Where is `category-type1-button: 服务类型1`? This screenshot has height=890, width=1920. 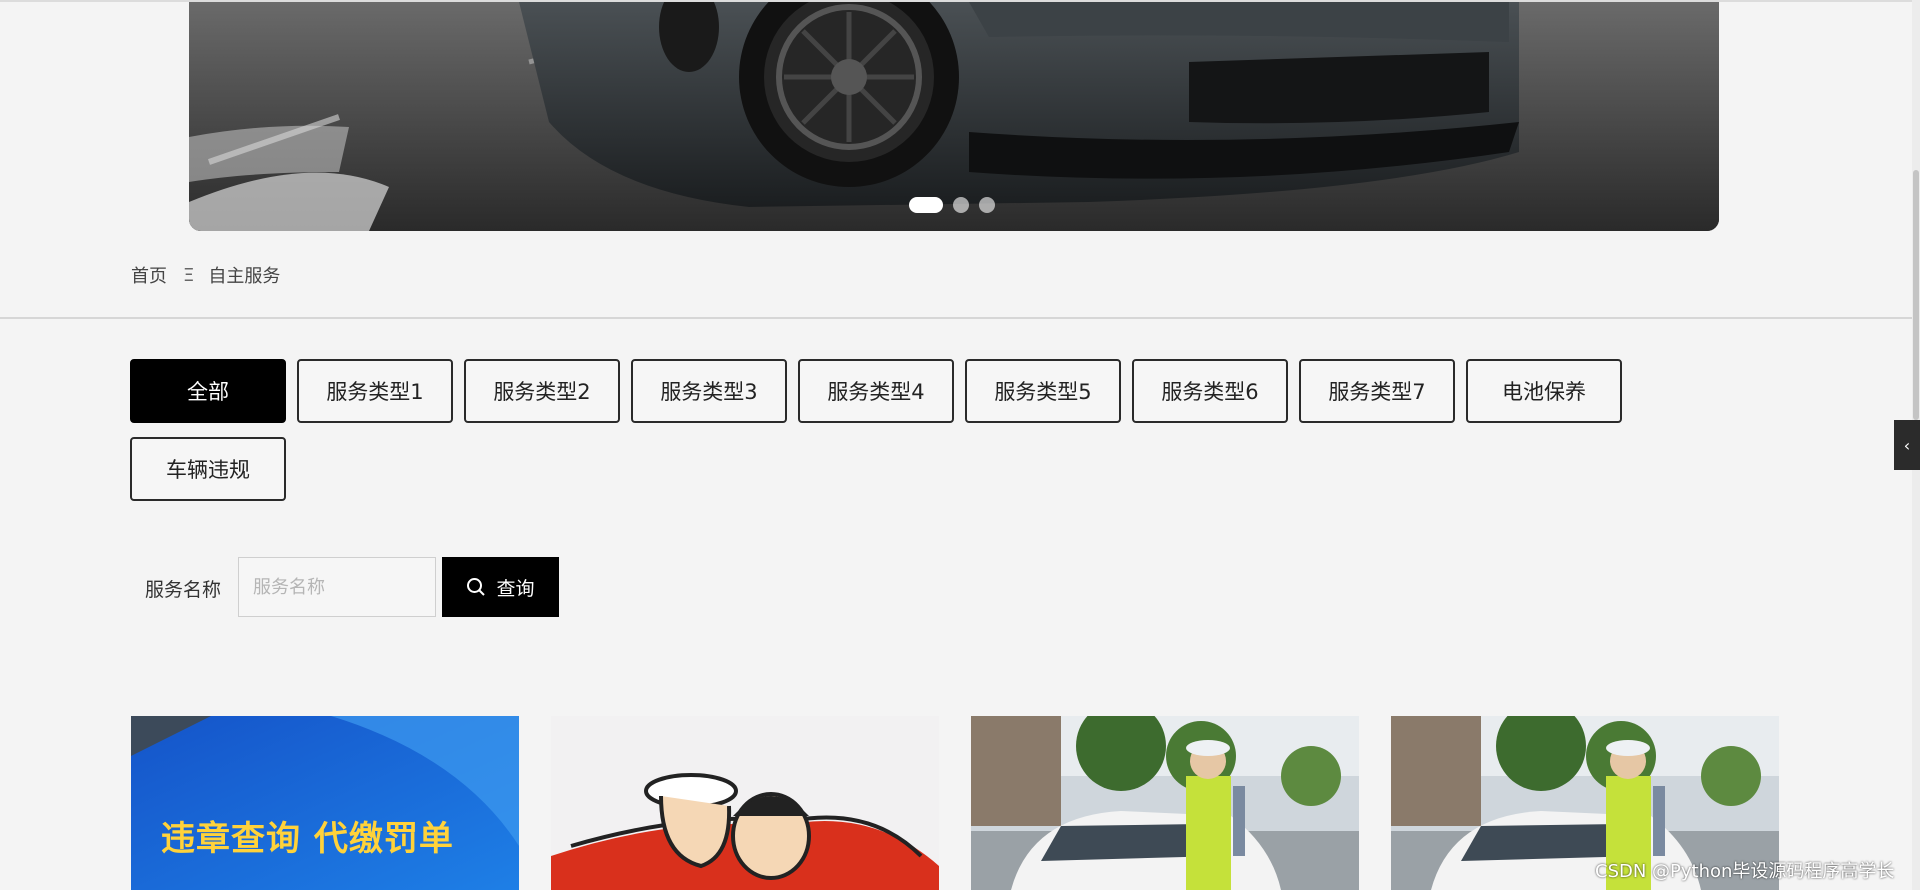
category-type1-button: 服务类型1 is located at coordinates (375, 391).